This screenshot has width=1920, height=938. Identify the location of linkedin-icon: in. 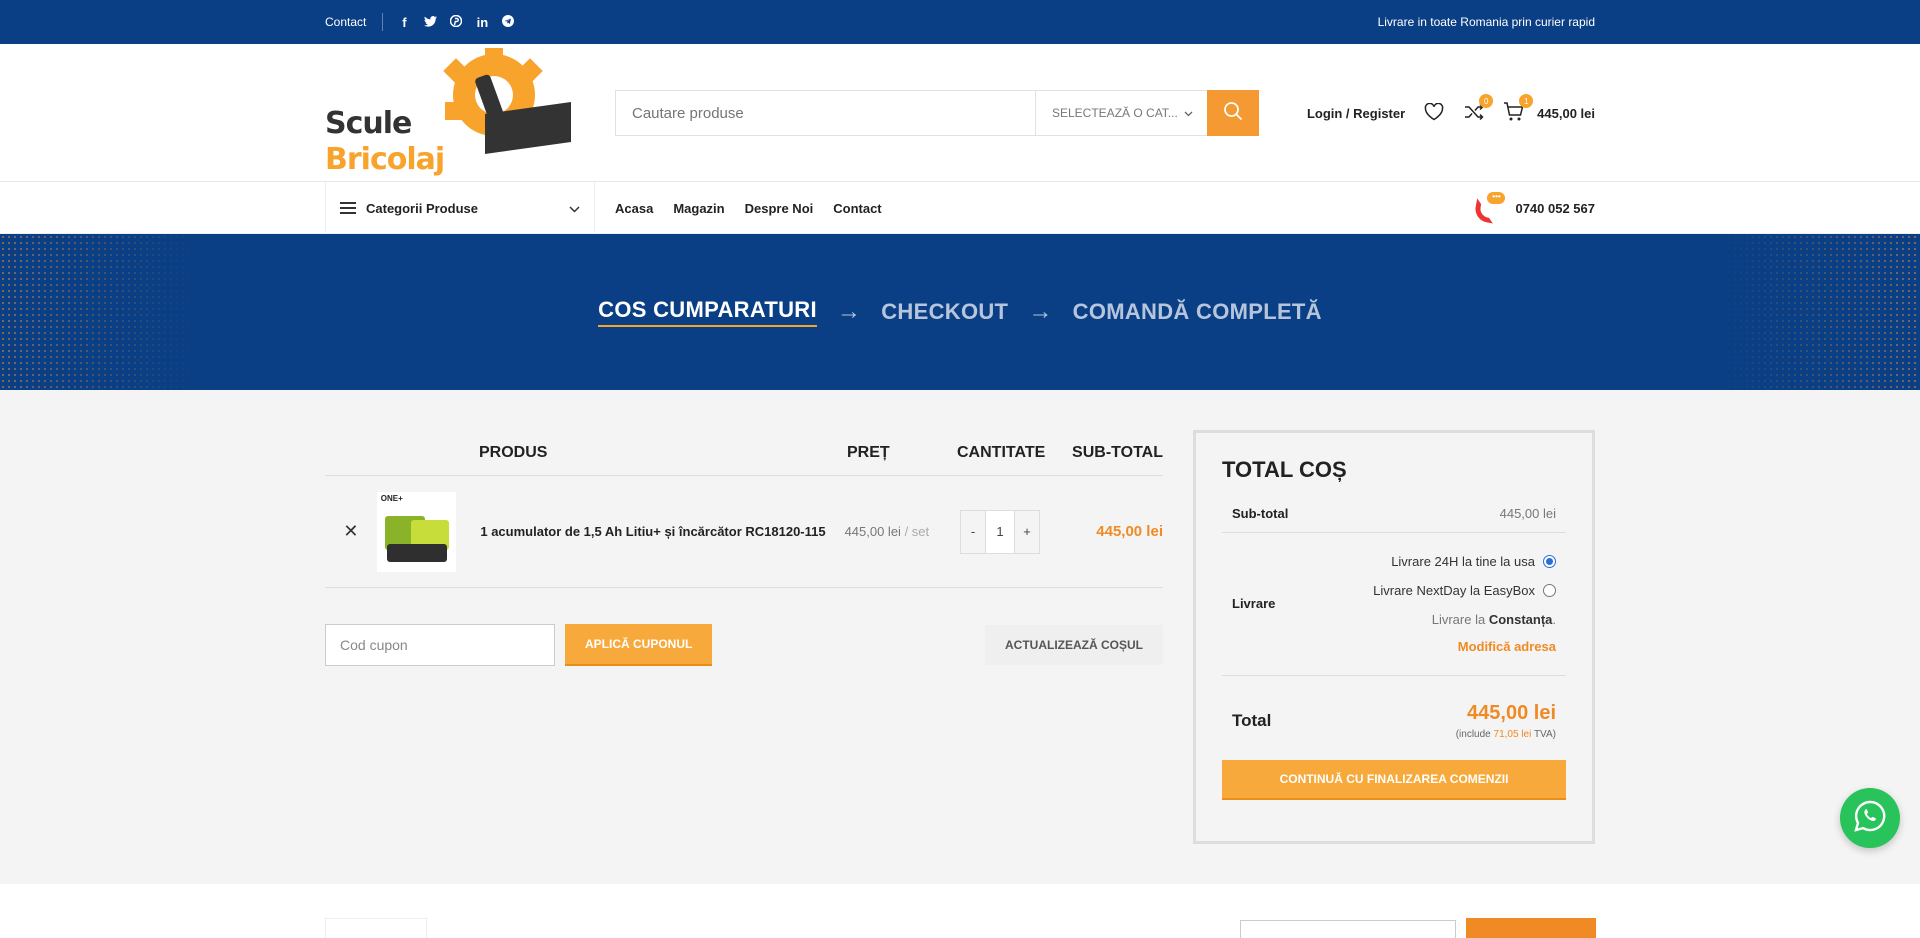
(482, 22).